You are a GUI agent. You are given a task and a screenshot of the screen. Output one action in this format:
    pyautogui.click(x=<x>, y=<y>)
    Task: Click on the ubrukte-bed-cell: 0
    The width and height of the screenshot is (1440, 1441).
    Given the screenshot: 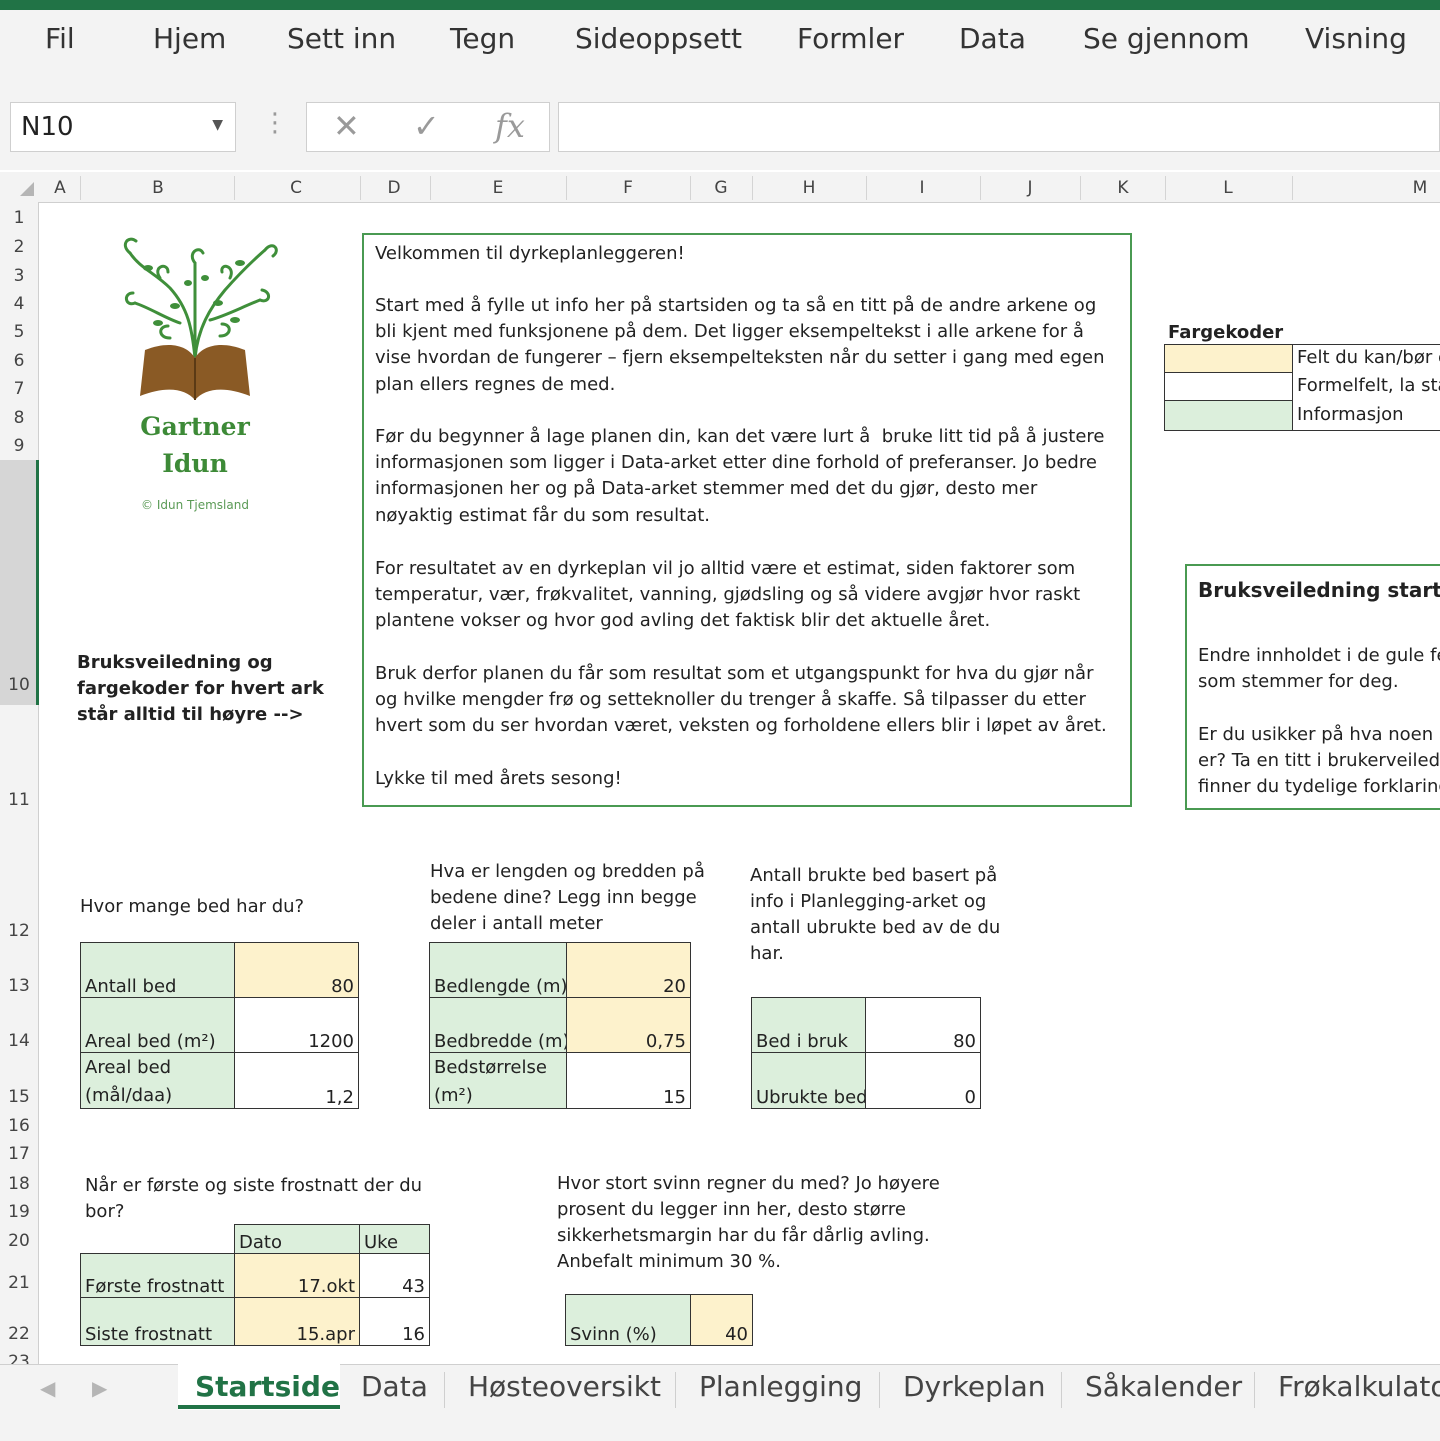 What is the action you would take?
    pyautogui.click(x=923, y=1080)
    